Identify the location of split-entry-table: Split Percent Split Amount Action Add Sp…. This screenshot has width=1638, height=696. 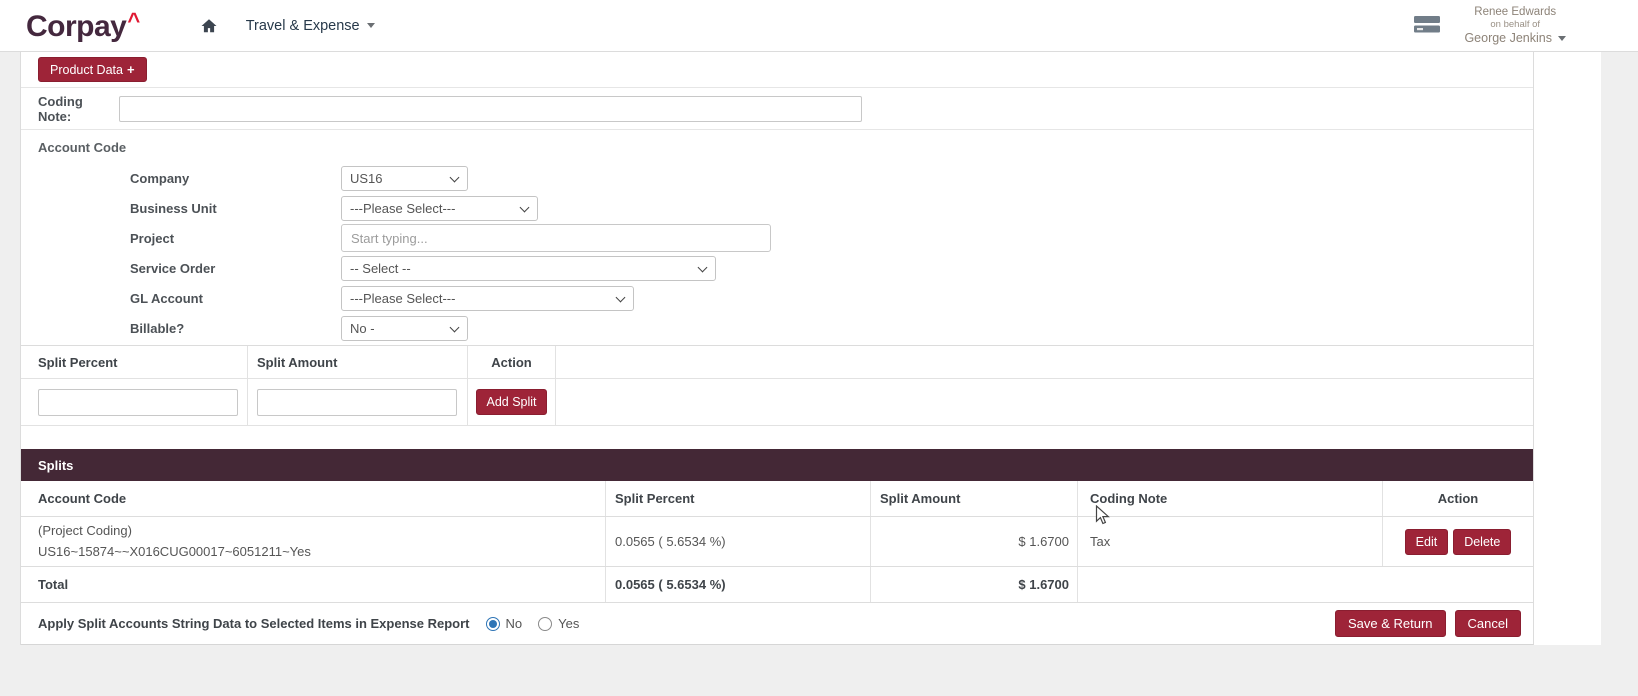
(777, 385).